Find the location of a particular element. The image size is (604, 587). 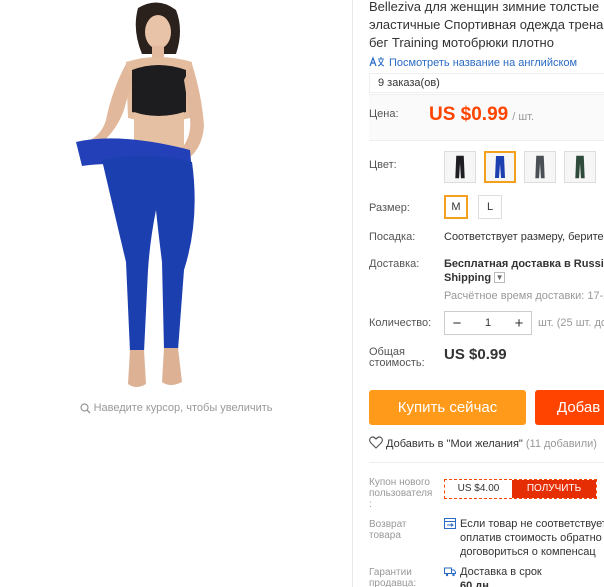

coupon-label-line2: пользователя is located at coordinates (401, 493).